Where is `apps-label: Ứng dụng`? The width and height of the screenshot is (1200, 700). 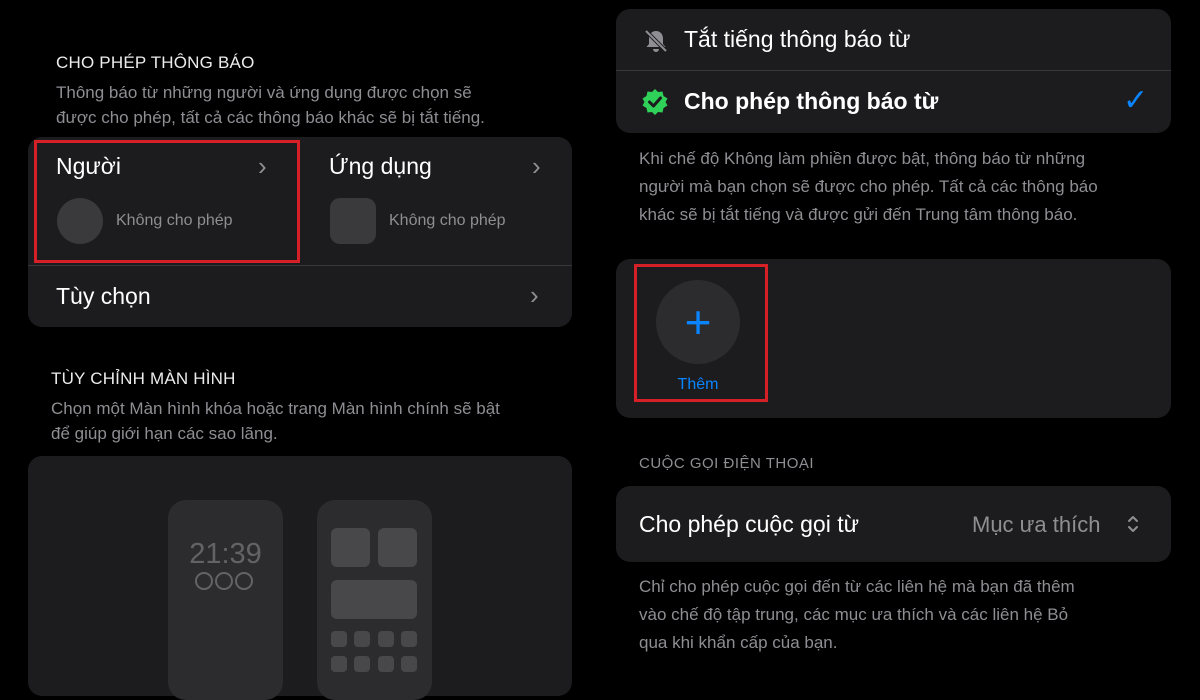 apps-label: Ứng dụng is located at coordinates (380, 166).